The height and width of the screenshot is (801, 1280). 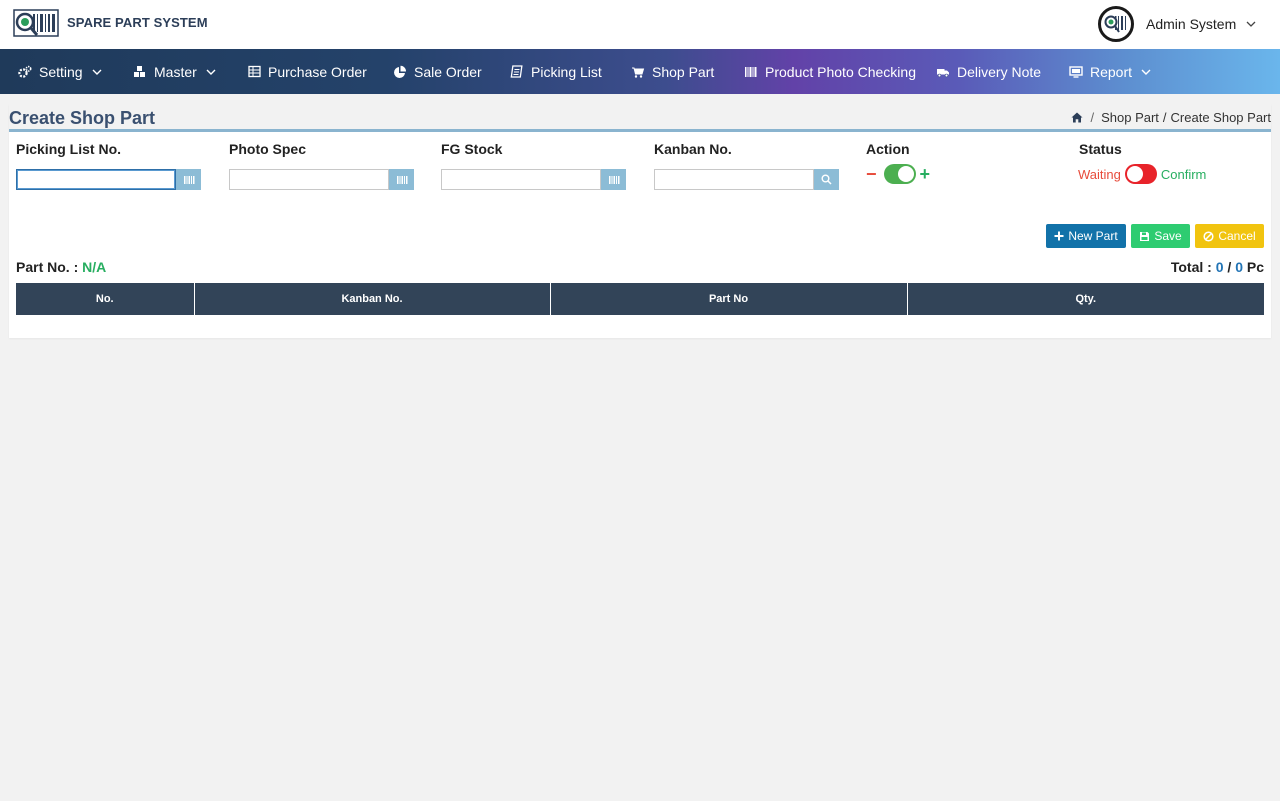 I want to click on save-button-label: Save, so click(x=1168, y=236).